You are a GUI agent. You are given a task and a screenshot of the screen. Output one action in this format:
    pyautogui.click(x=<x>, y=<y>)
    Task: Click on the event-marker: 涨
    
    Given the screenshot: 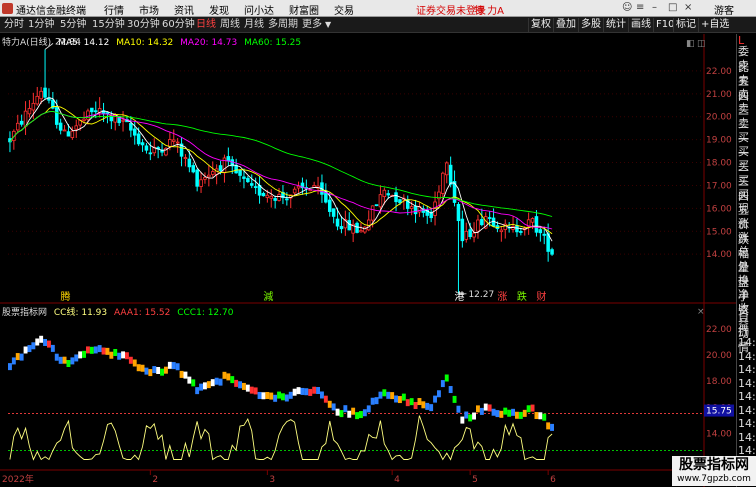 What is the action you would take?
    pyautogui.click(x=502, y=297)
    